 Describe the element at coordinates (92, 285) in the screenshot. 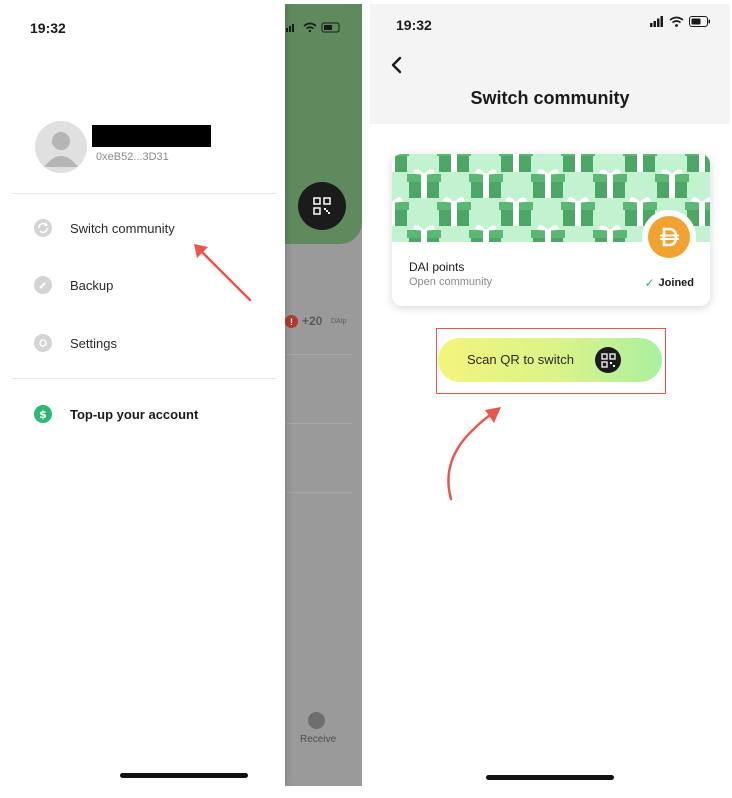

I see `menu-item-label: Backup` at that location.